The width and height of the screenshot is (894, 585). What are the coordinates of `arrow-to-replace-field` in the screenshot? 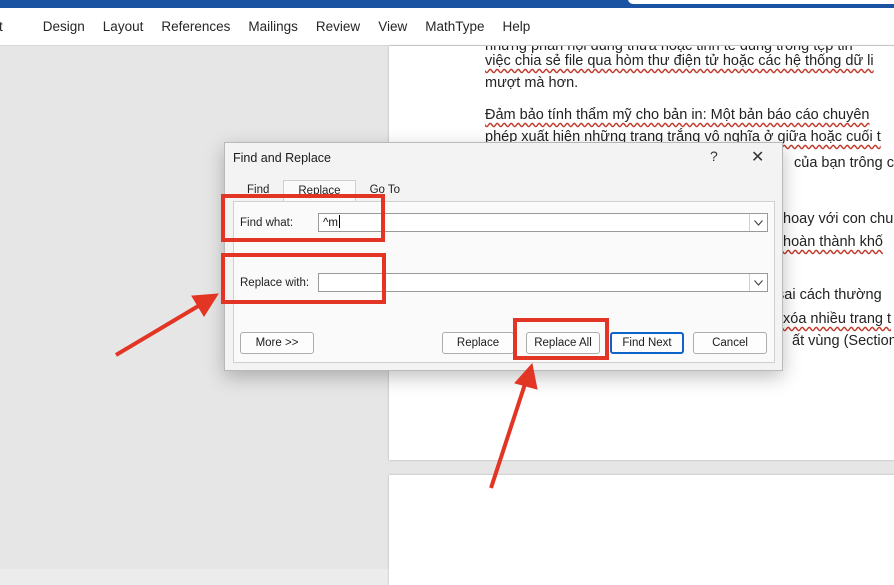 It's located at (158, 330).